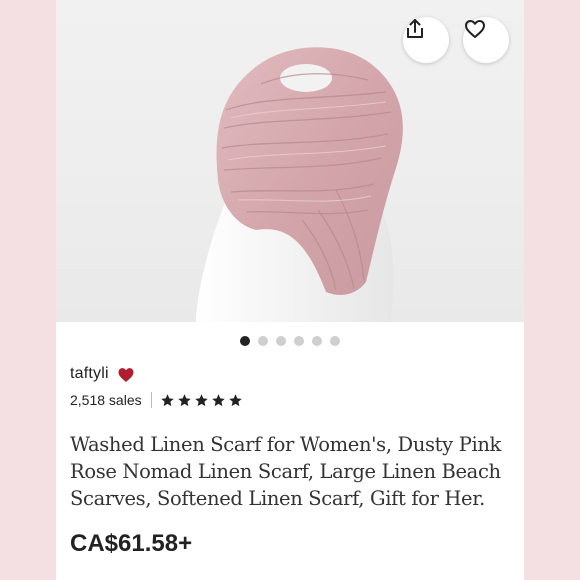  What do you see at coordinates (126, 374) in the screenshot?
I see `heart-filled-icon` at bounding box center [126, 374].